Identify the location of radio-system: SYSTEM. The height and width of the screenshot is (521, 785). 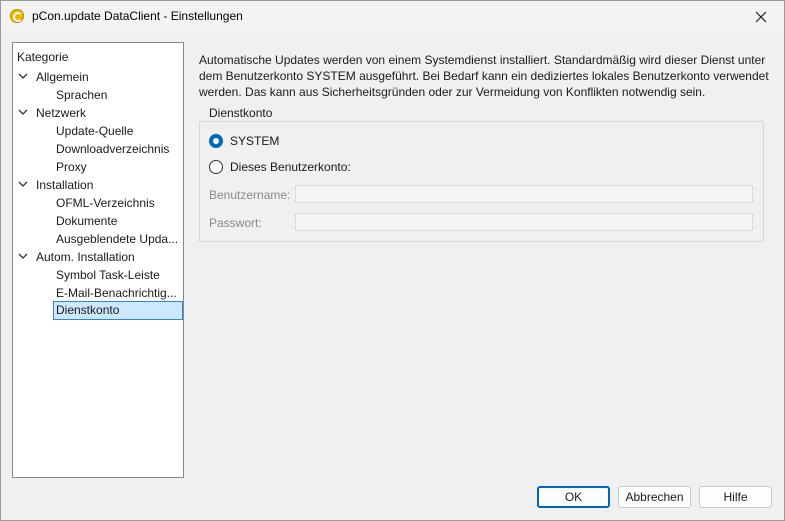
(244, 141).